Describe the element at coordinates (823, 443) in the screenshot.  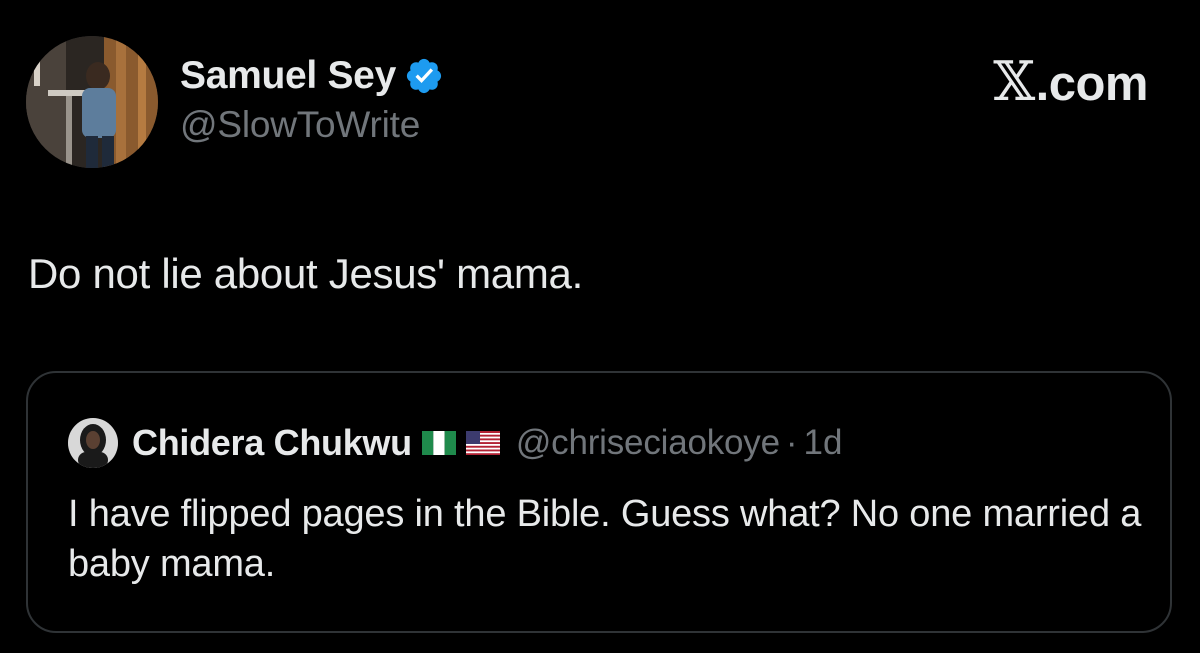
I see `quoted-timestamp: 1d` at that location.